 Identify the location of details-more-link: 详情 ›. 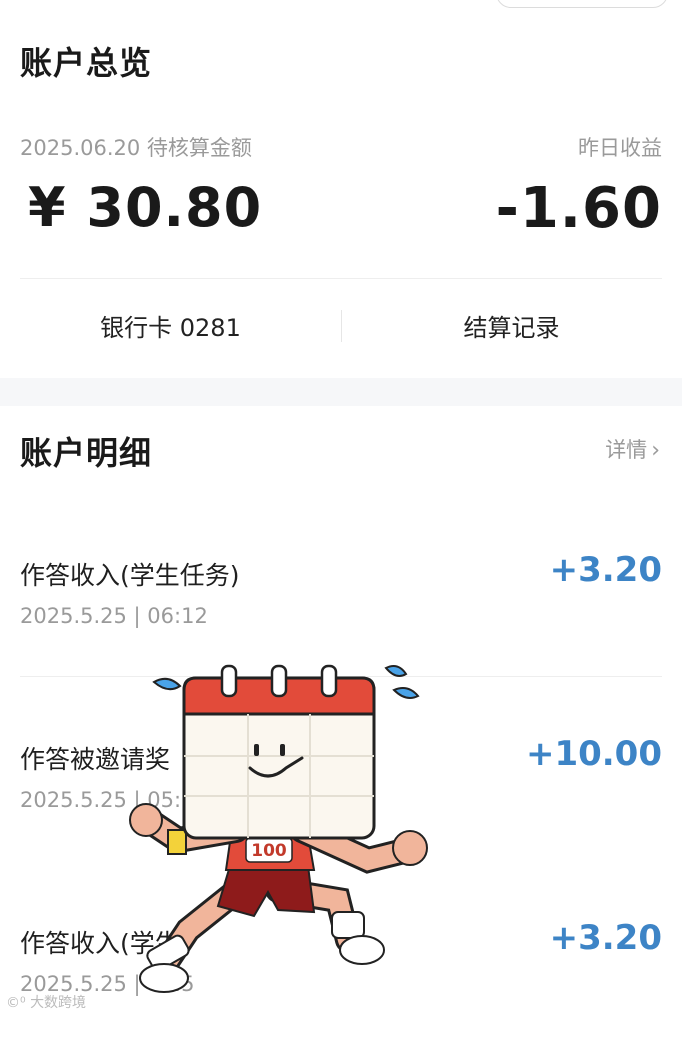
(632, 449).